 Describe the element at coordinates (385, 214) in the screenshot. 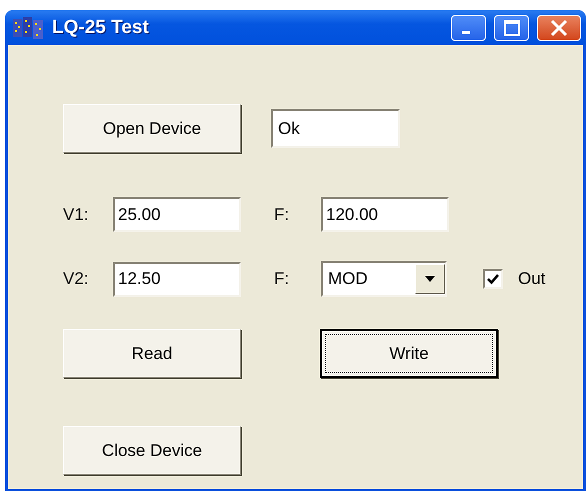

I see `frequency-field: 120.00` at that location.